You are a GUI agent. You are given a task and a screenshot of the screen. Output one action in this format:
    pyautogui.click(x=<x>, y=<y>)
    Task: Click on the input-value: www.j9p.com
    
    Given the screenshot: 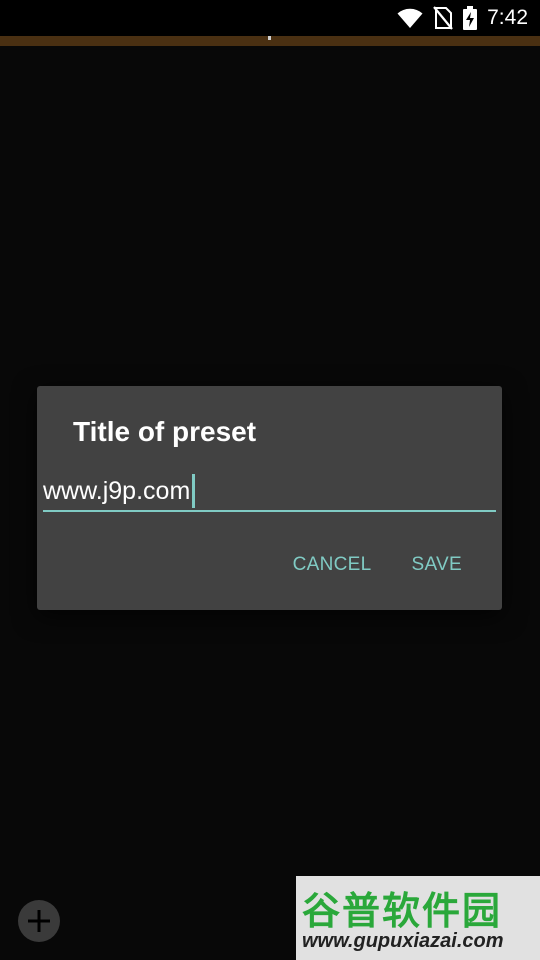 What is the action you would take?
    pyautogui.click(x=117, y=490)
    